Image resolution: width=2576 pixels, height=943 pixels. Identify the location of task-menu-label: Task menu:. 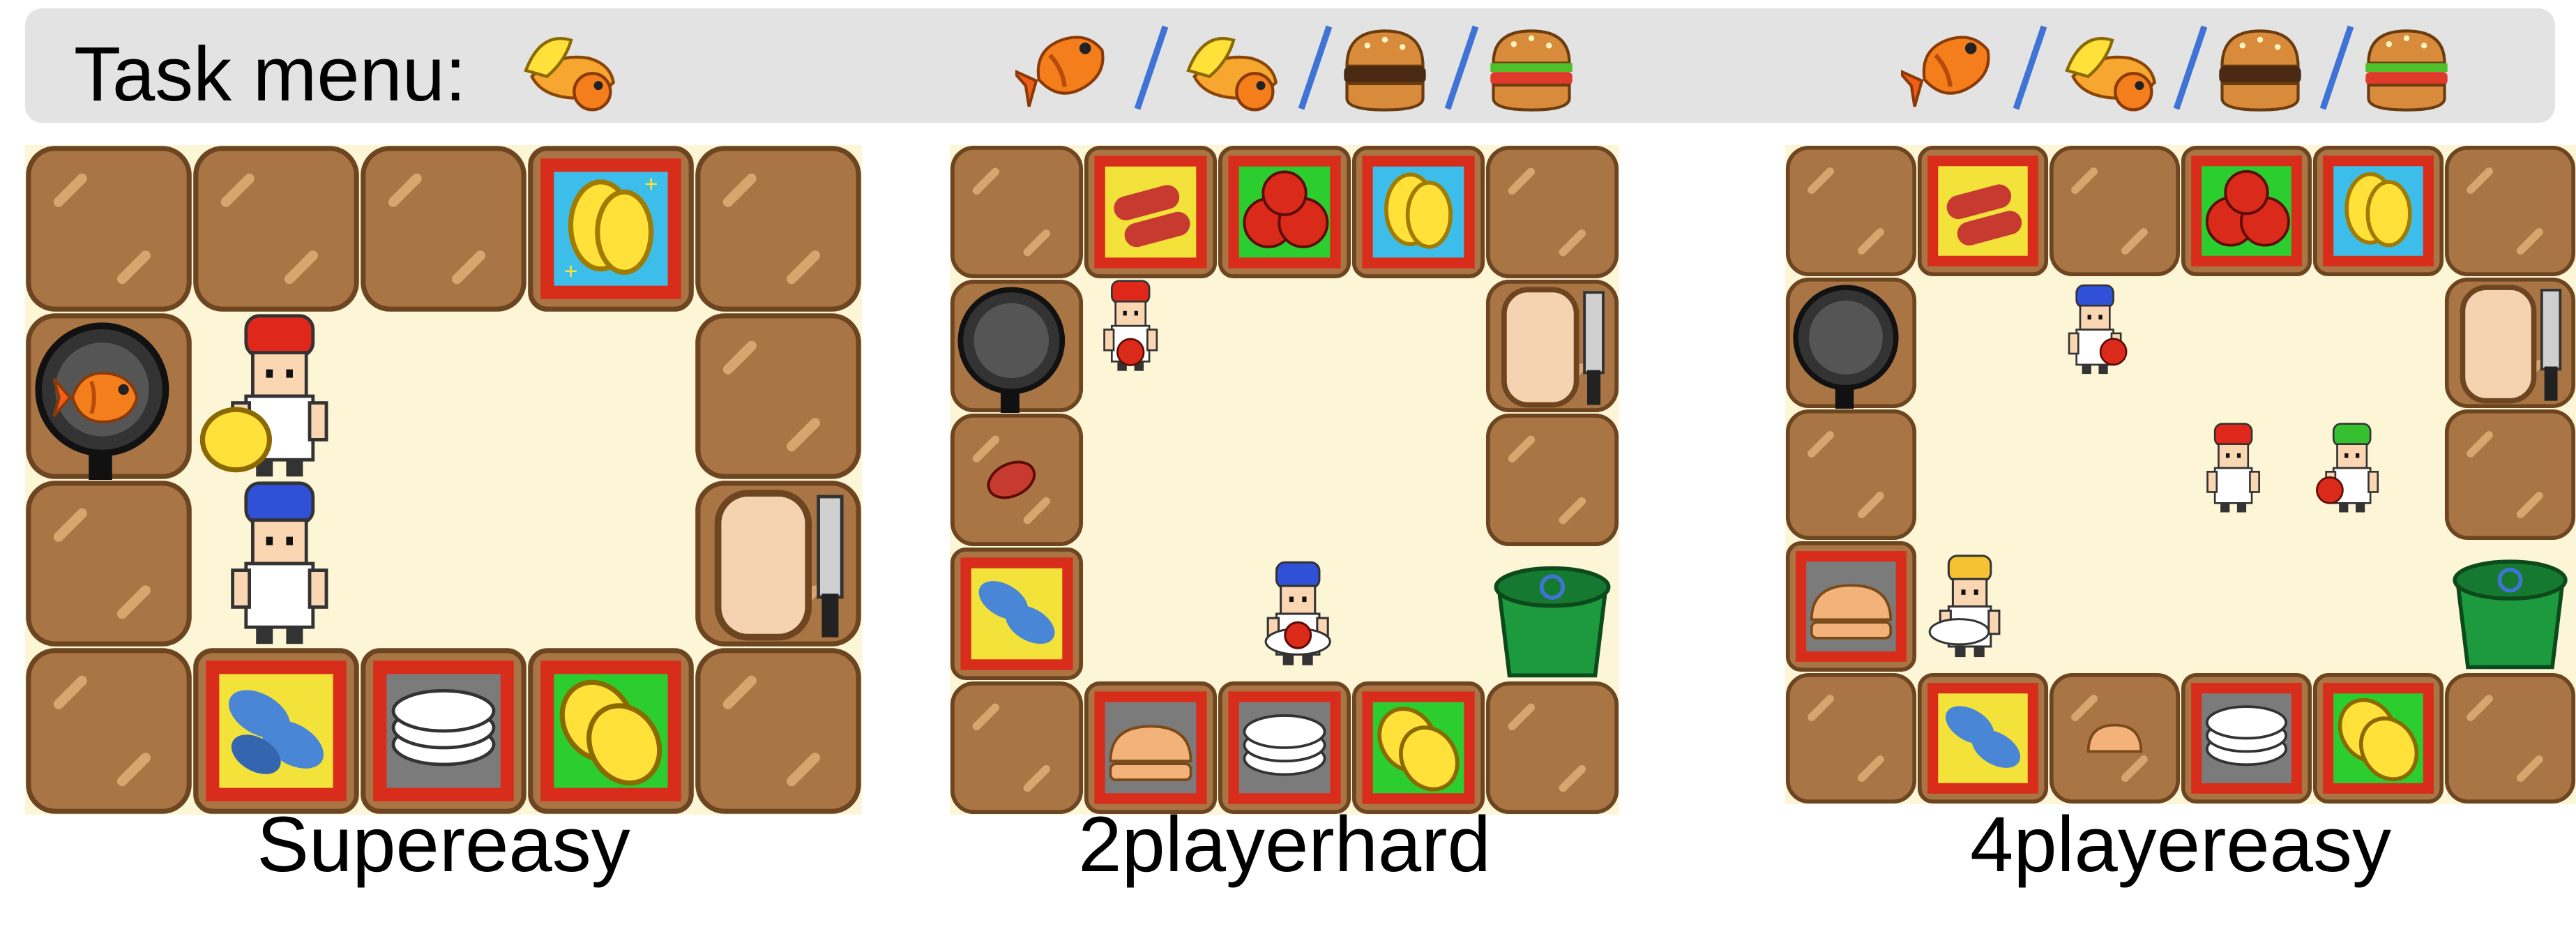
(270, 74).